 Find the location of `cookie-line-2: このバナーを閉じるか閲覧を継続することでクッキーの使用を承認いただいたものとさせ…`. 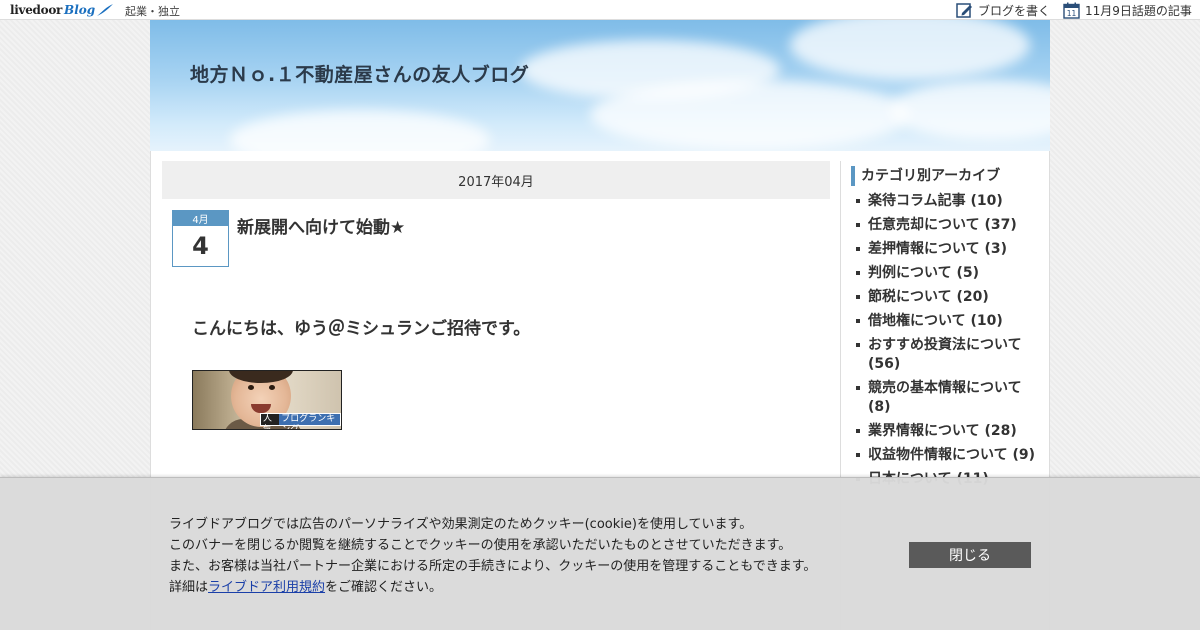

cookie-line-2: このバナーを閉じるか閲覧を継続することでクッキーの使用を承認いただいたものとさせ… is located at coordinates (480, 545).